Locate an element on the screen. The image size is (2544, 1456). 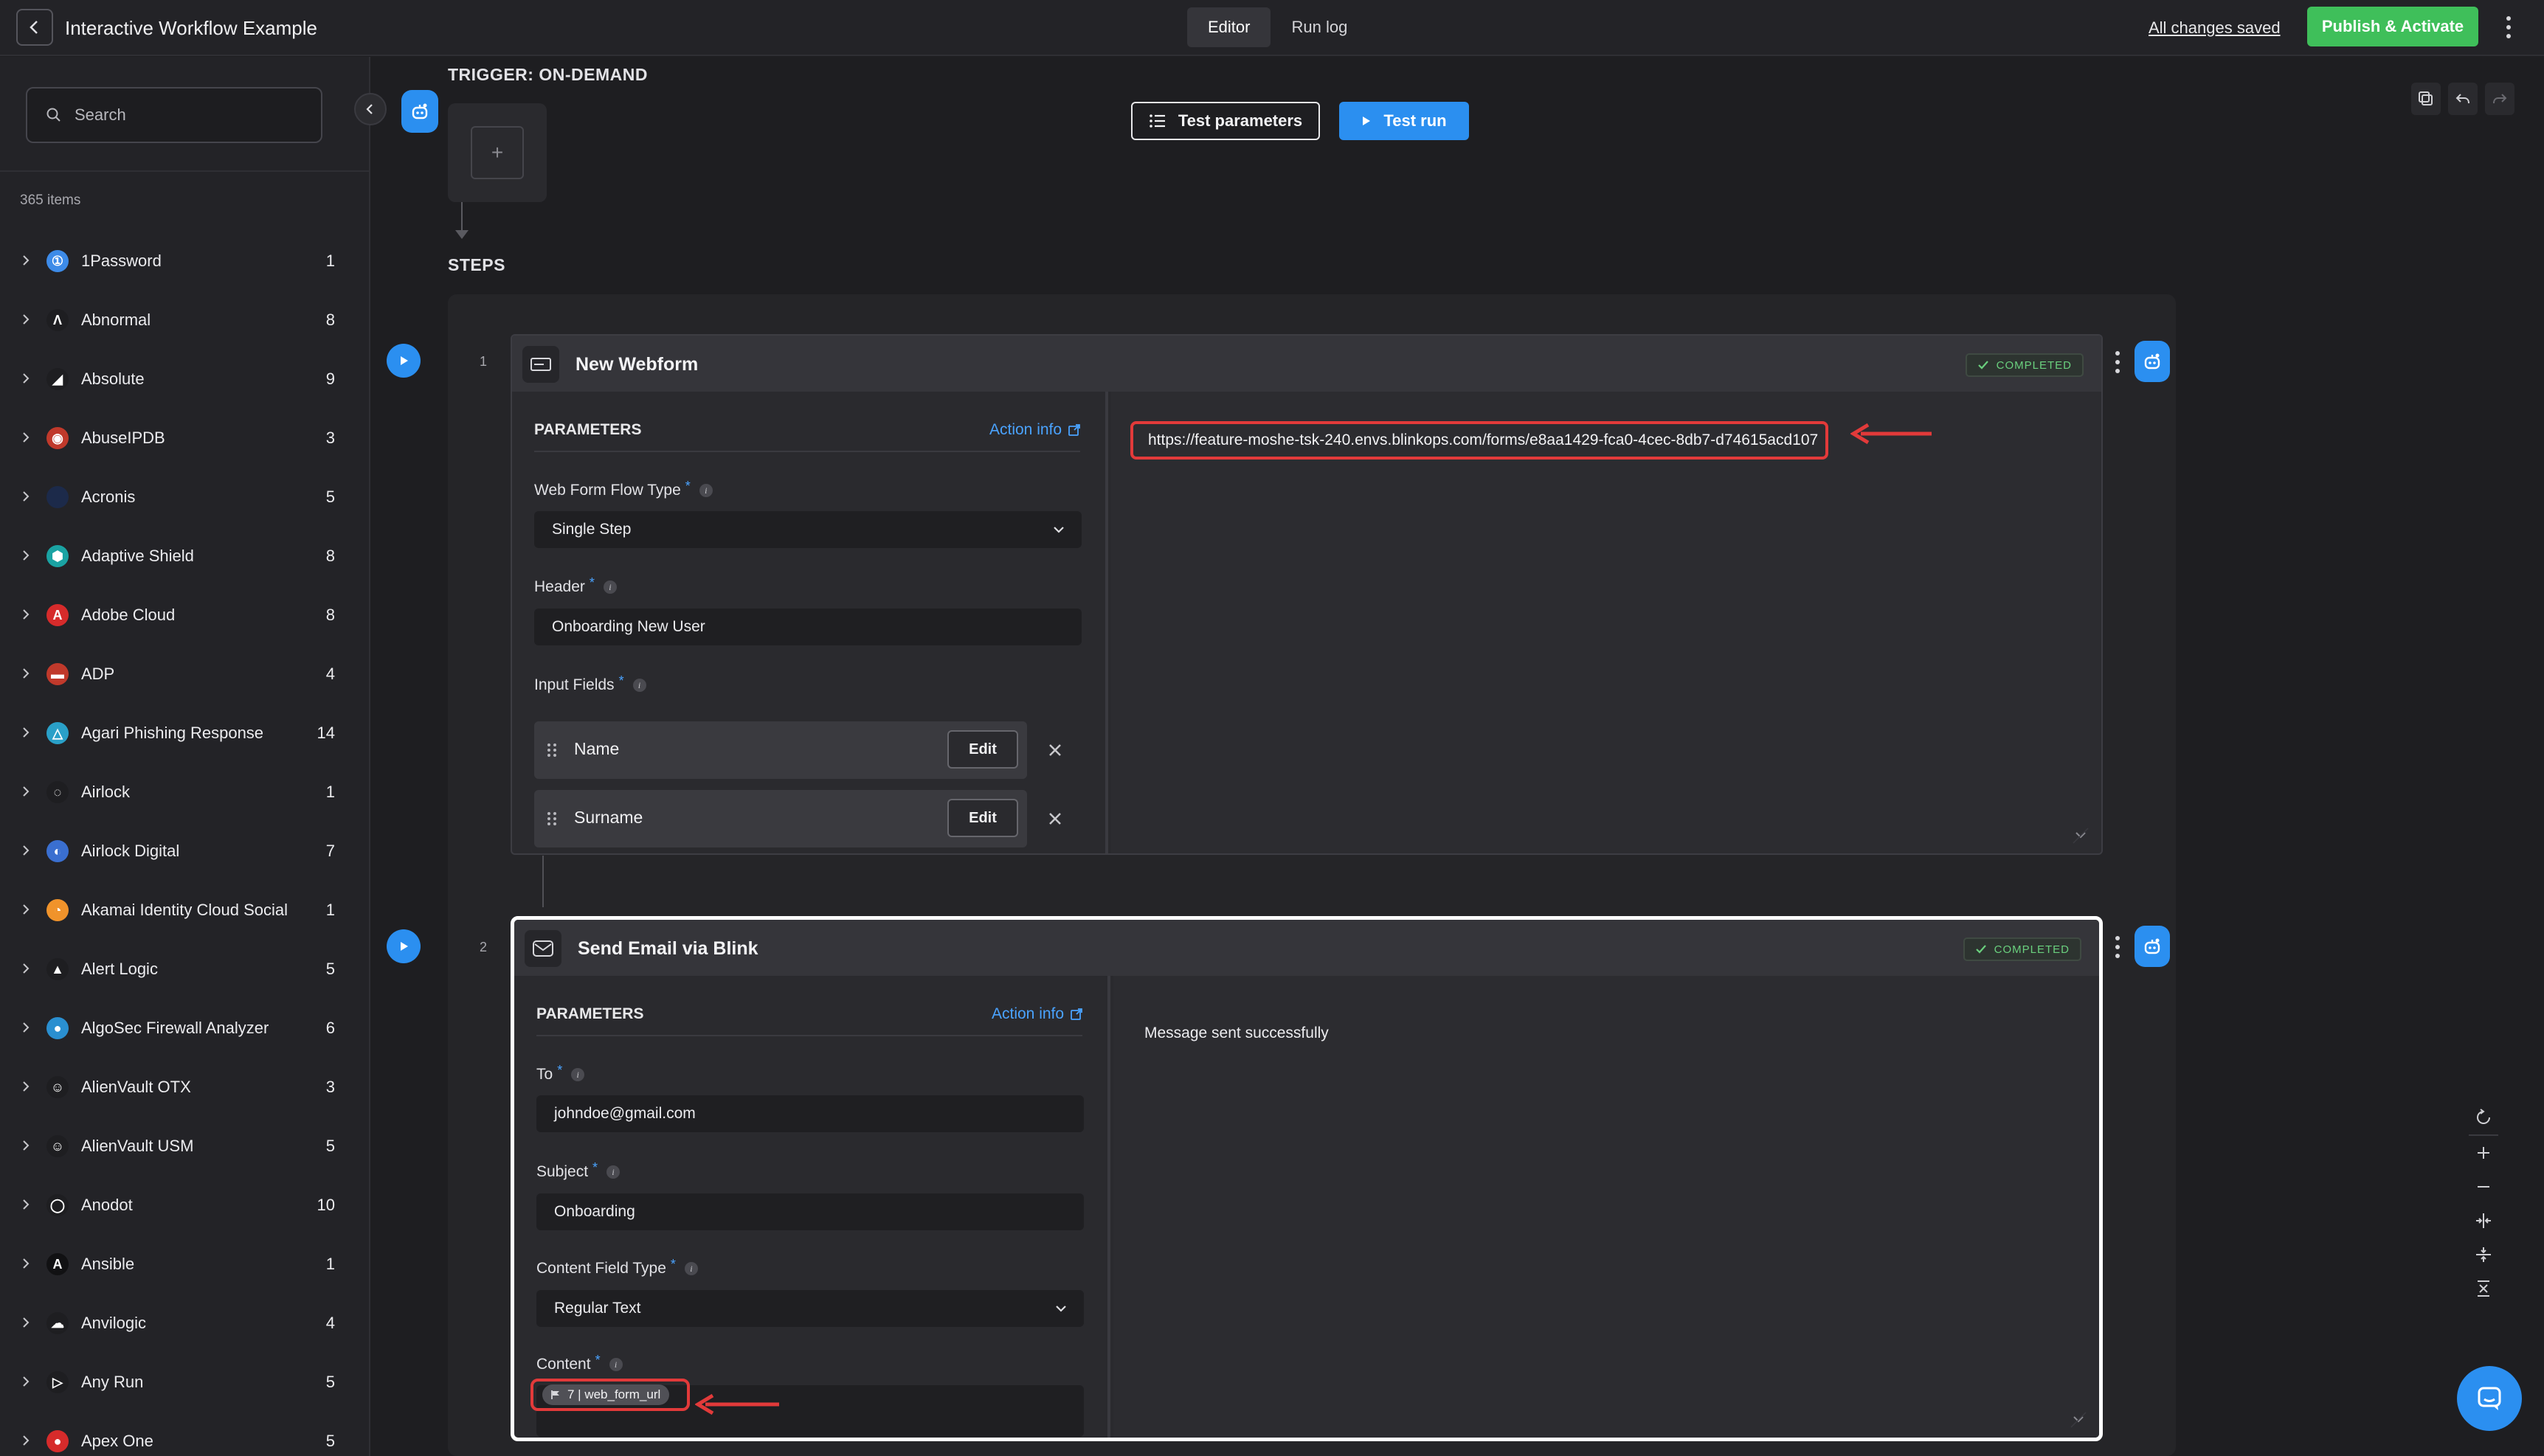
undo-button is located at coordinates (2463, 99).